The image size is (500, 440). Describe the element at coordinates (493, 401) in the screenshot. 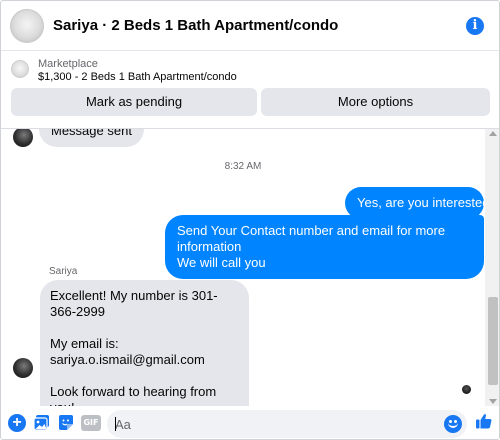

I see `scroll-down-arrow-icon` at that location.